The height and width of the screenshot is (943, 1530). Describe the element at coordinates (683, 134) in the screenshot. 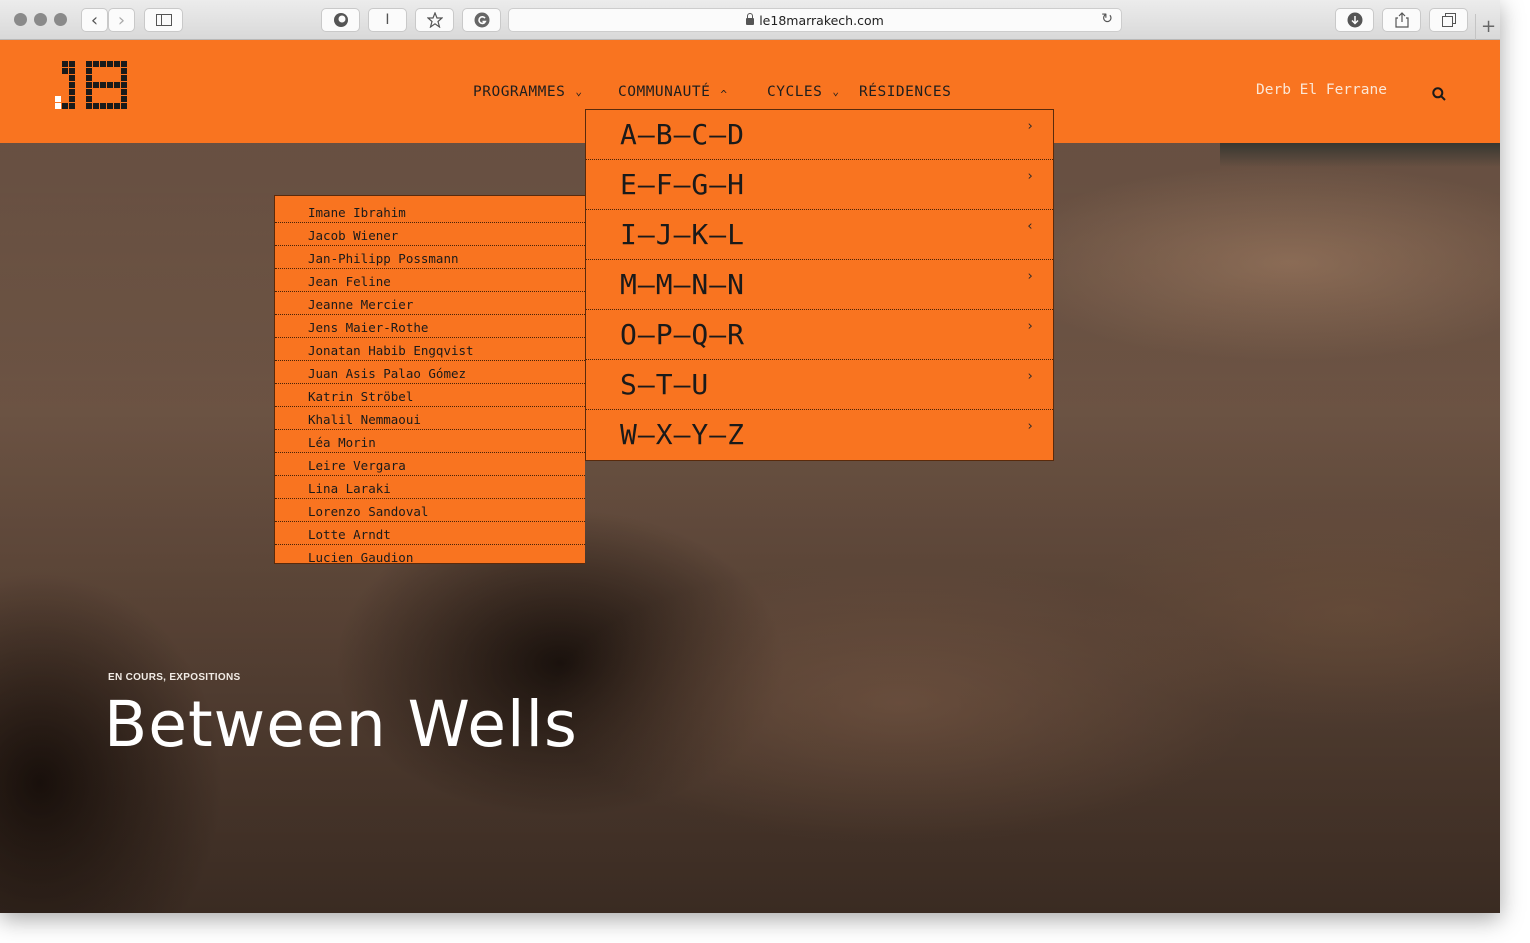

I see `letters-item-label: A—B—C—D` at that location.